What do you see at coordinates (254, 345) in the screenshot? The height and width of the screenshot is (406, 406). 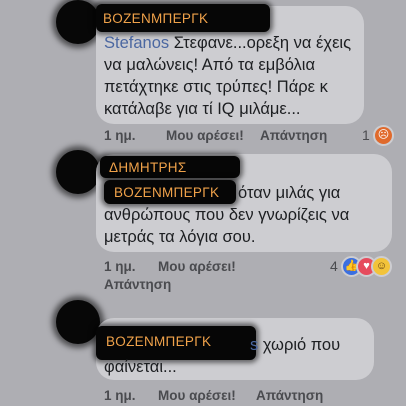 I see `mentioned-user-link: s` at bounding box center [254, 345].